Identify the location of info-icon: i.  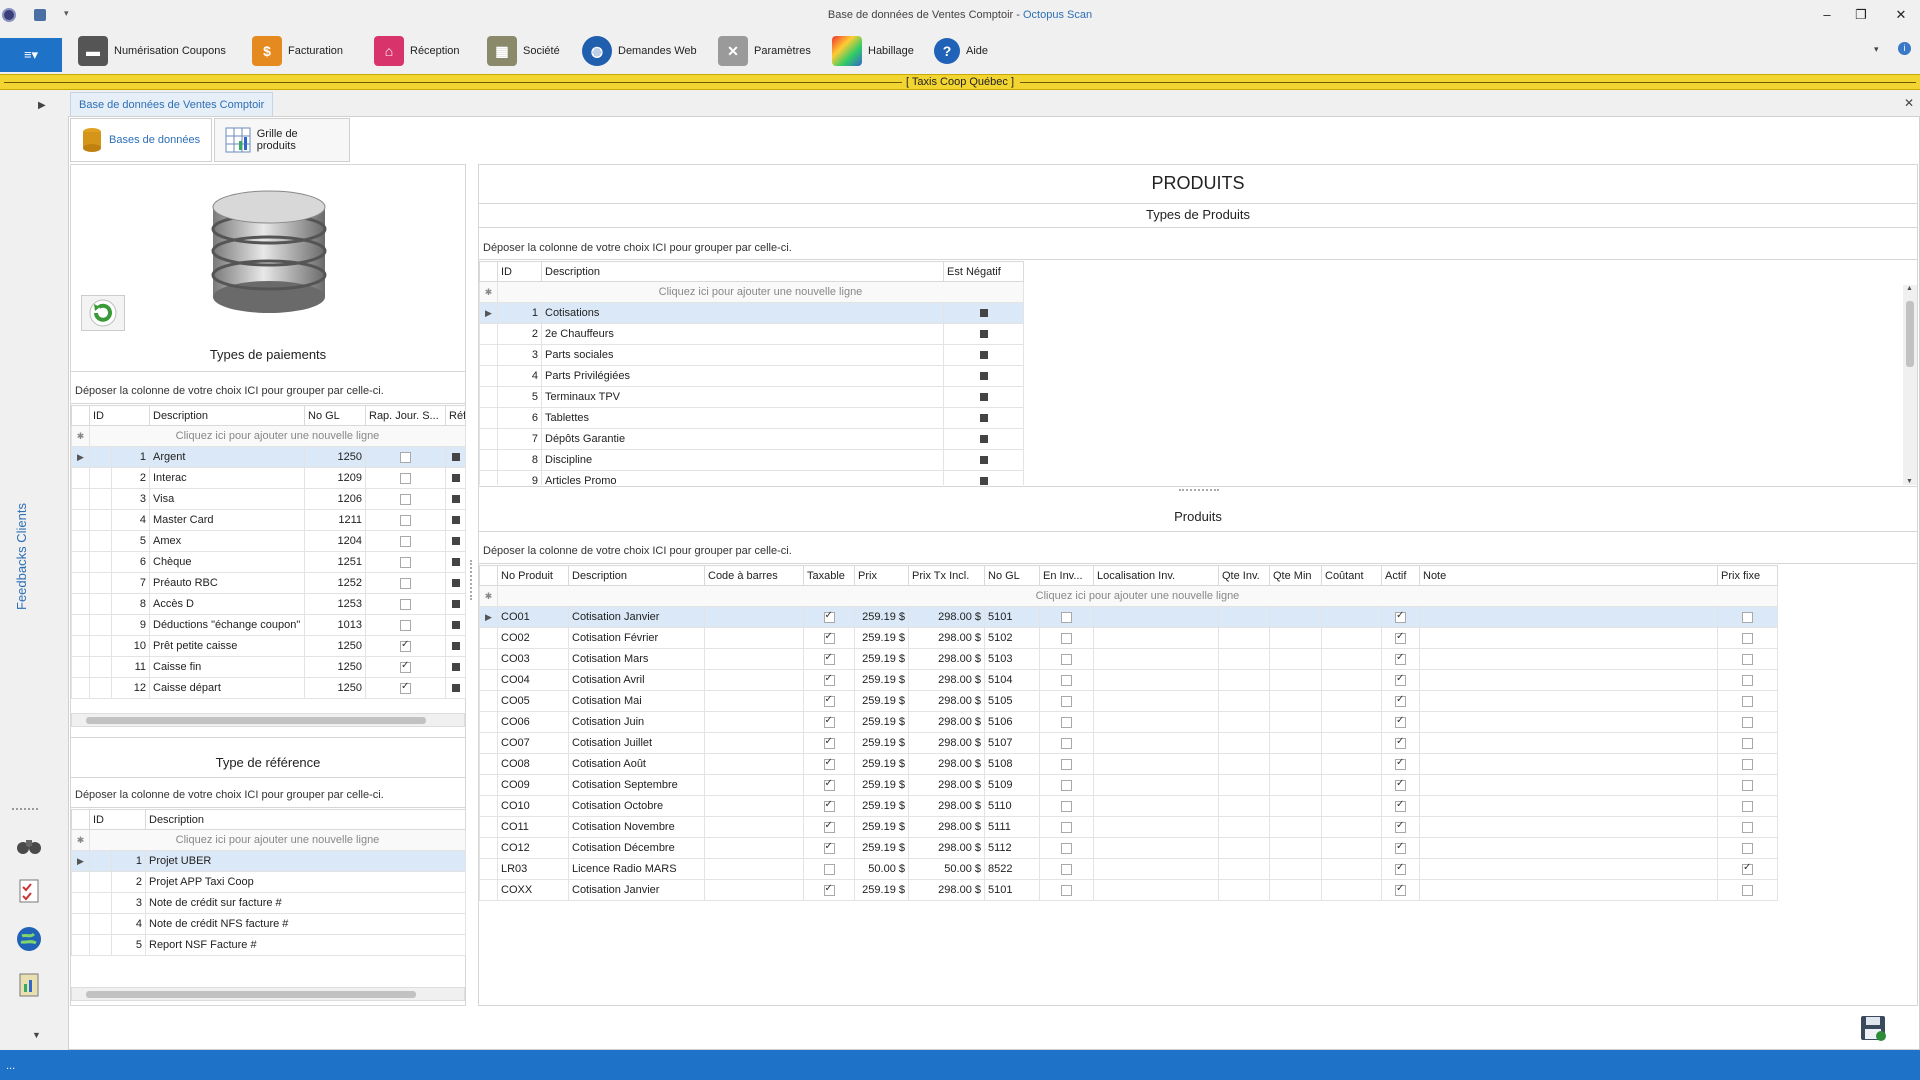
(1904, 48).